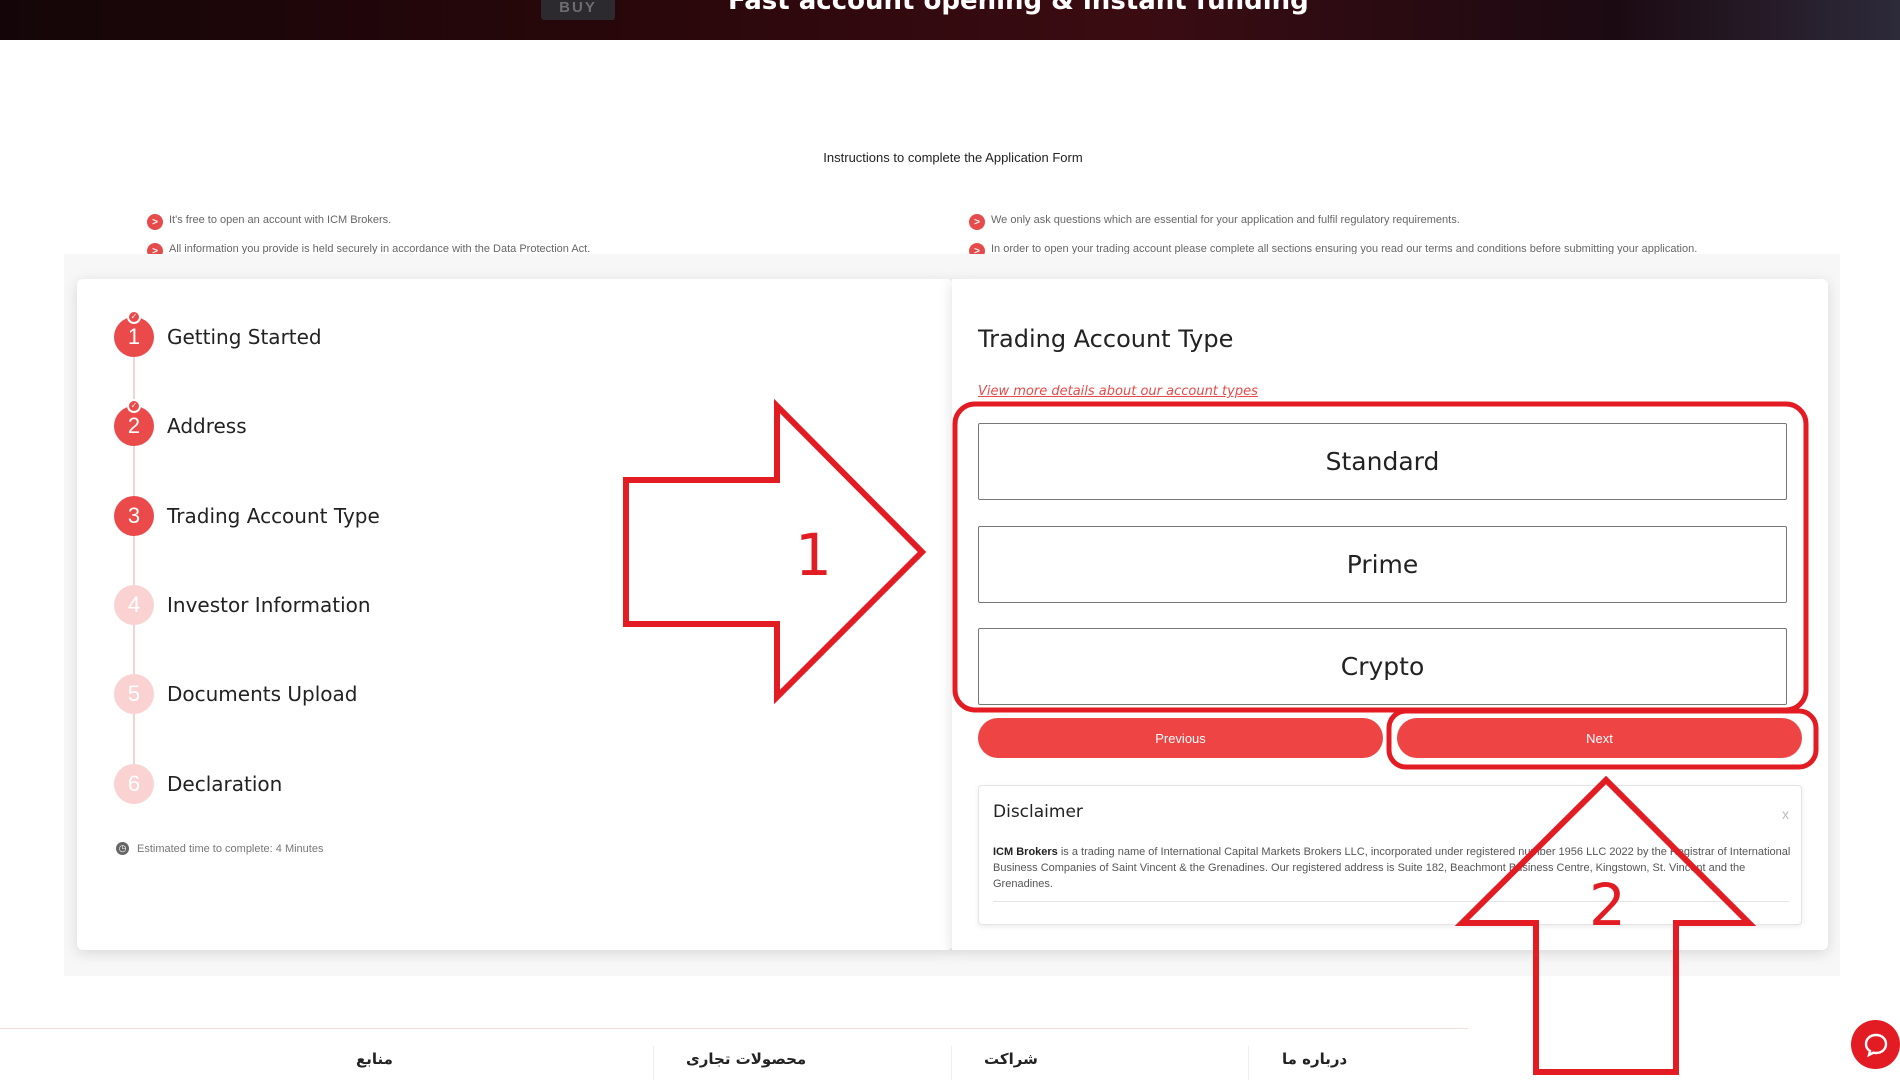 The image size is (1900, 1080). I want to click on step-label: Getting Started, so click(244, 337).